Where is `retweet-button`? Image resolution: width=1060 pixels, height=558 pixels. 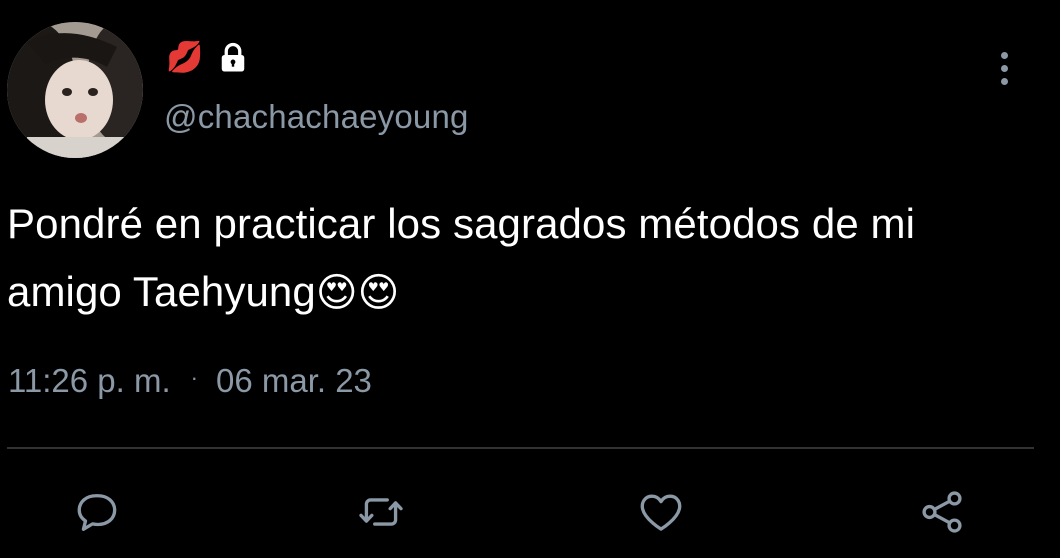 retweet-button is located at coordinates (381, 512).